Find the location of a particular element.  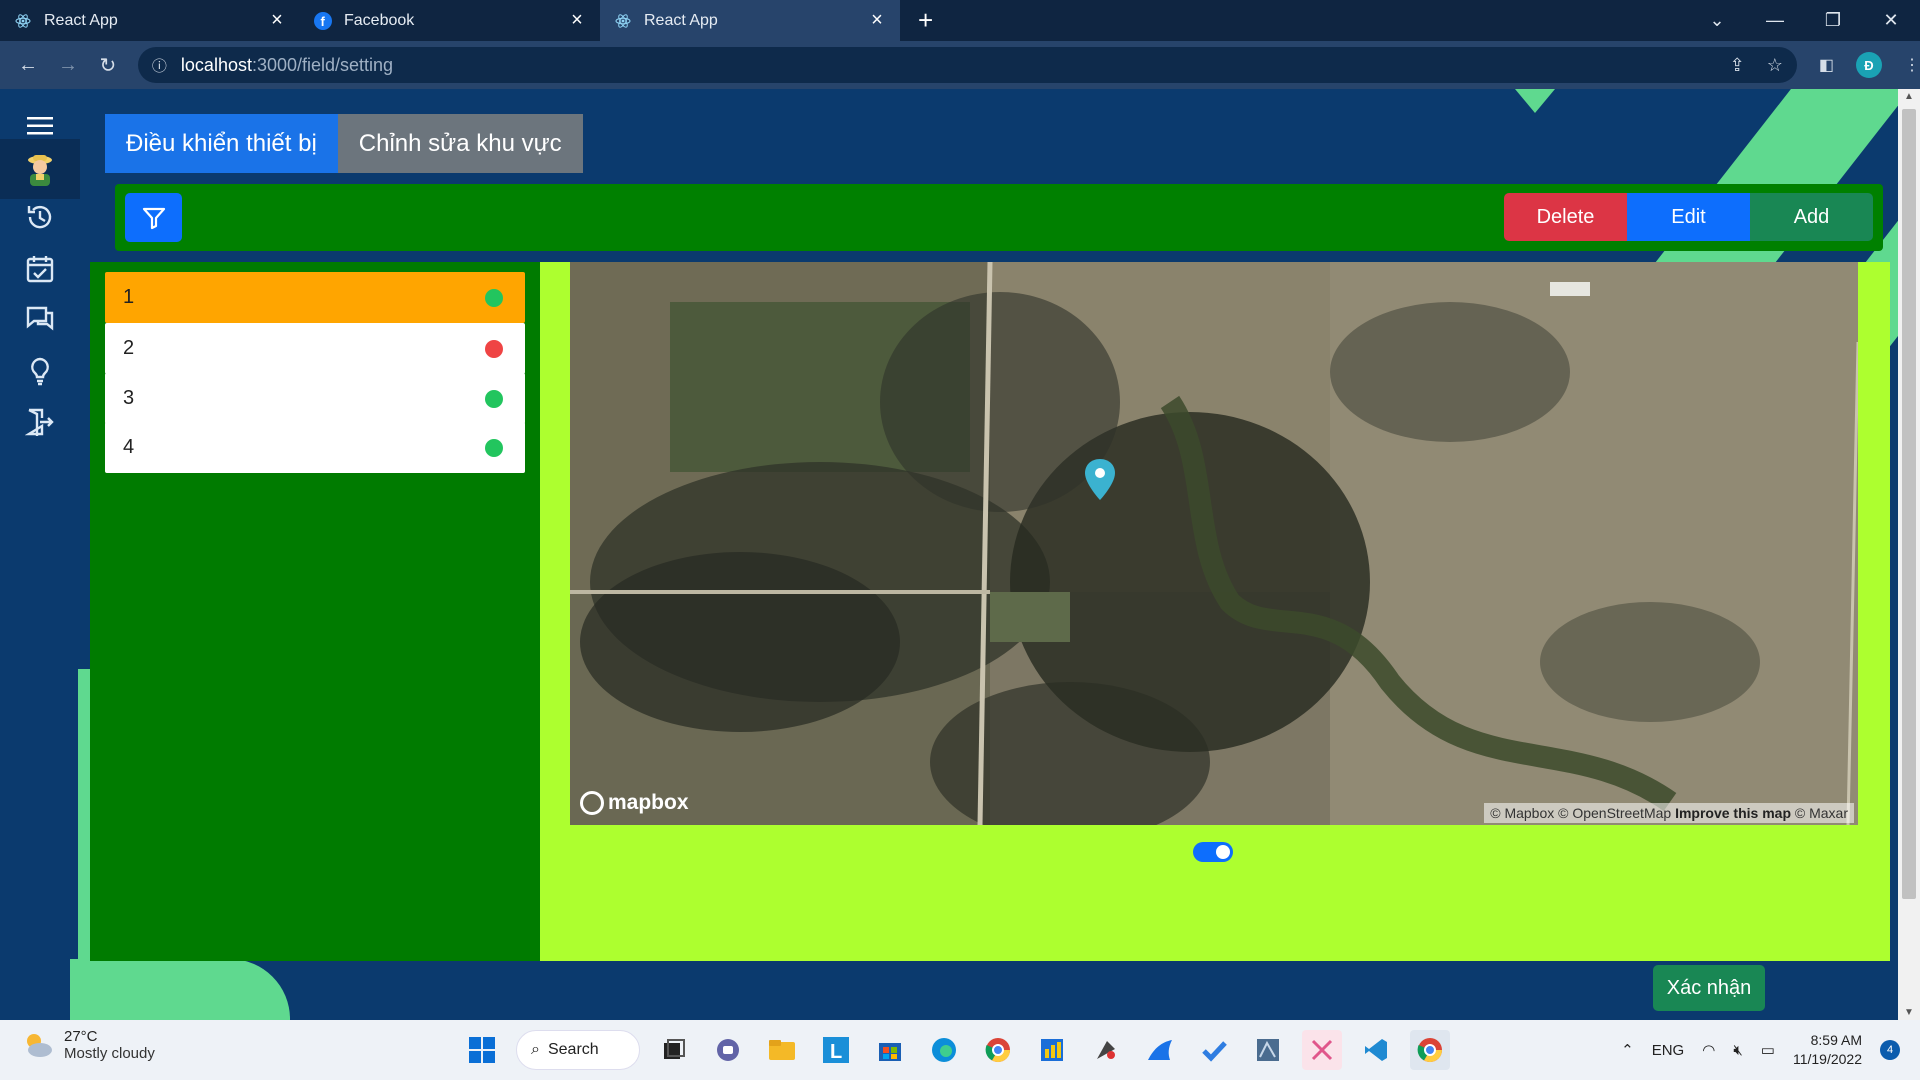

close-window-icon: ✕ is located at coordinates (1891, 20).